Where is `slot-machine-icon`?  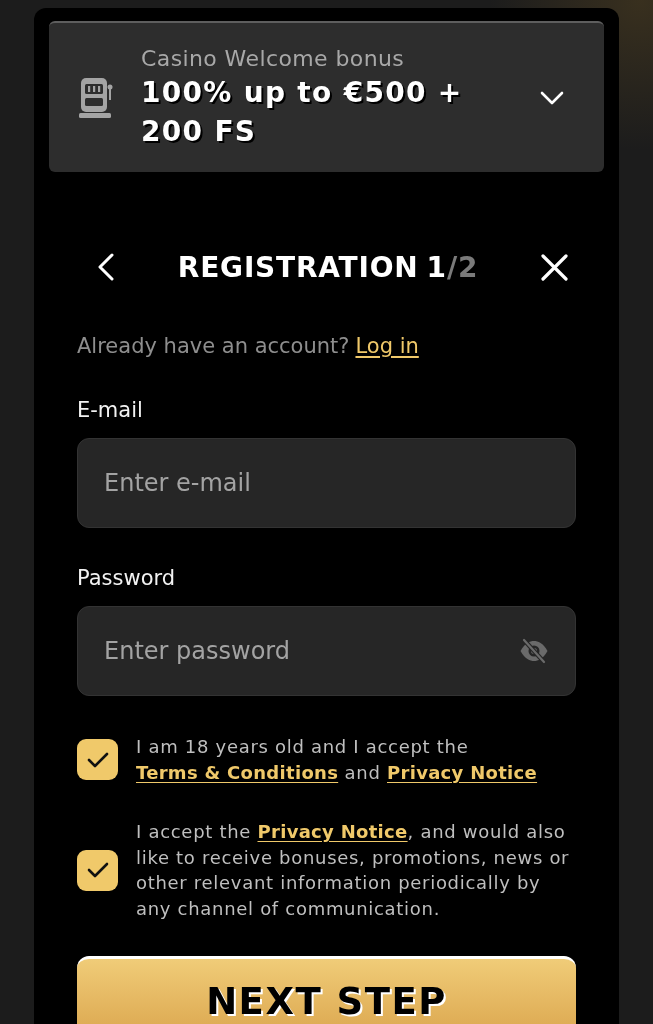
slot-machine-icon is located at coordinates (96, 97).